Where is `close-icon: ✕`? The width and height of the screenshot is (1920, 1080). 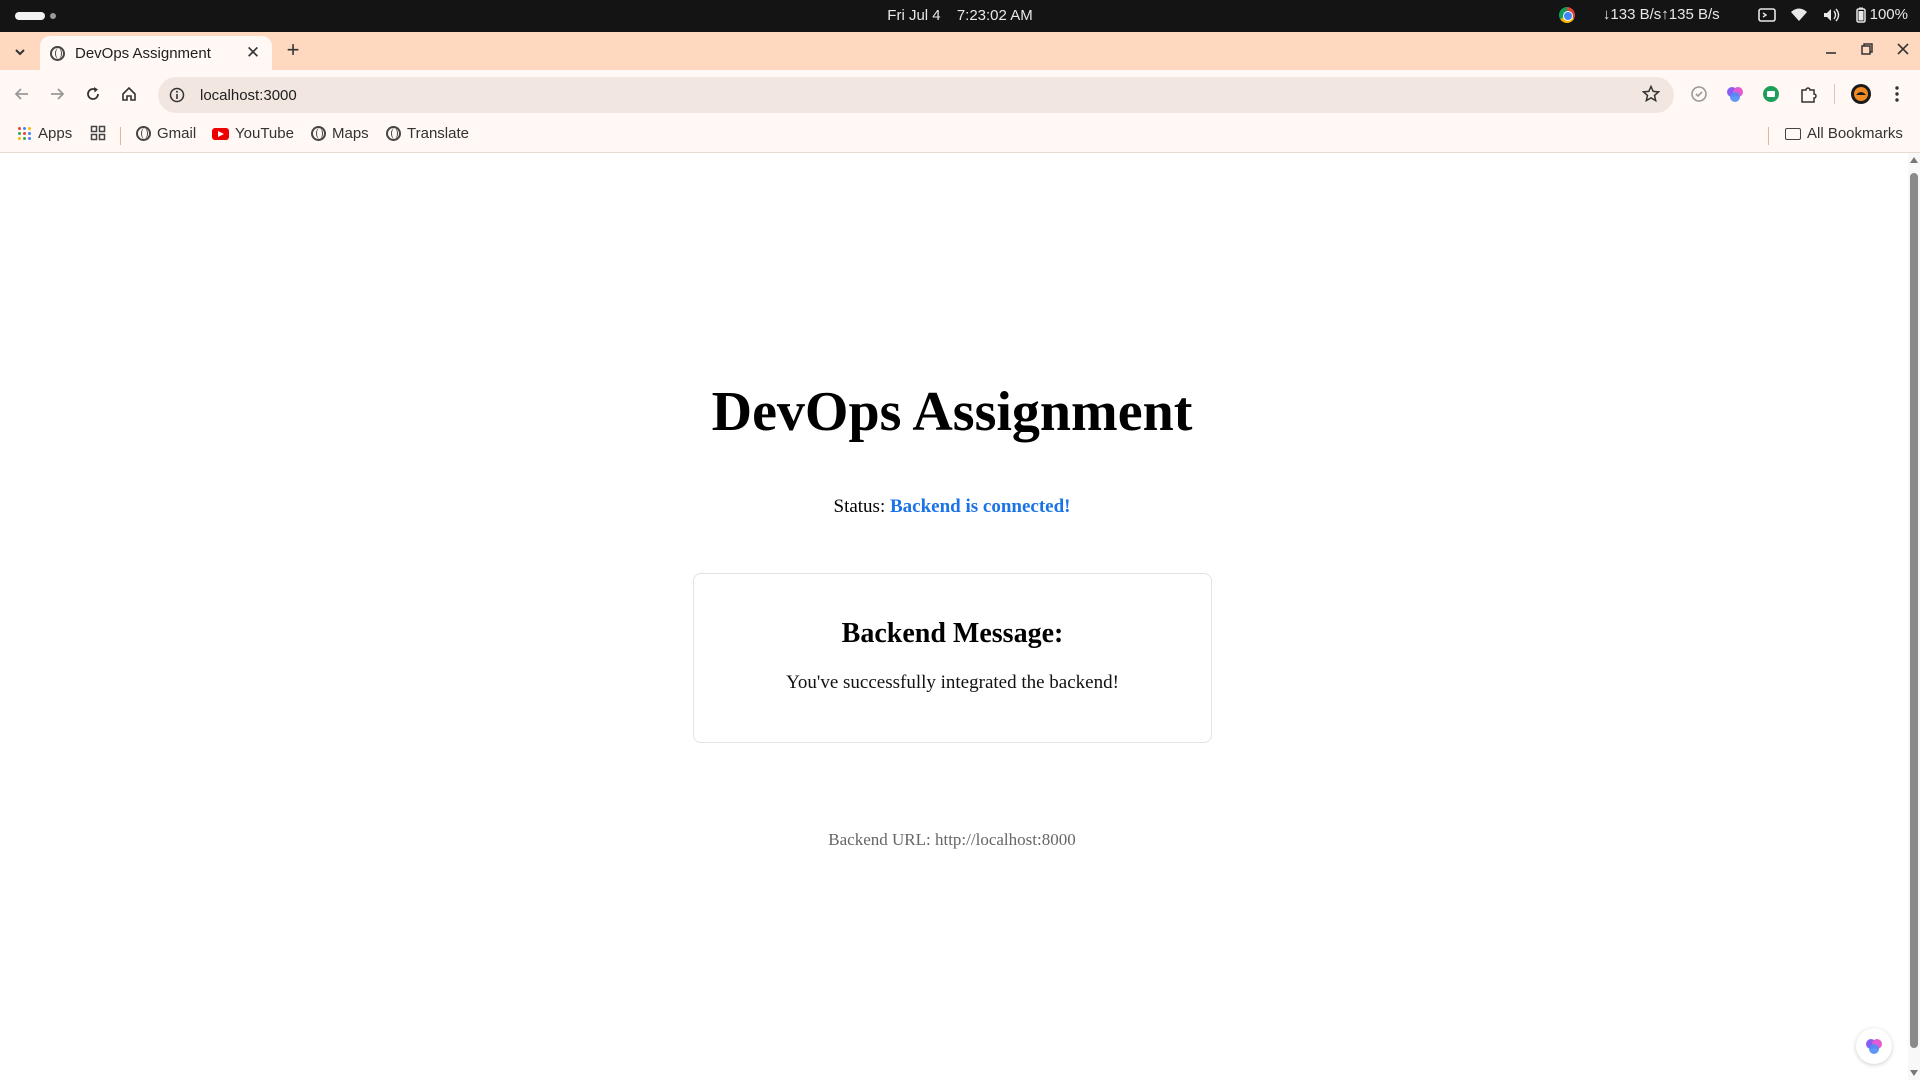 close-icon: ✕ is located at coordinates (253, 52).